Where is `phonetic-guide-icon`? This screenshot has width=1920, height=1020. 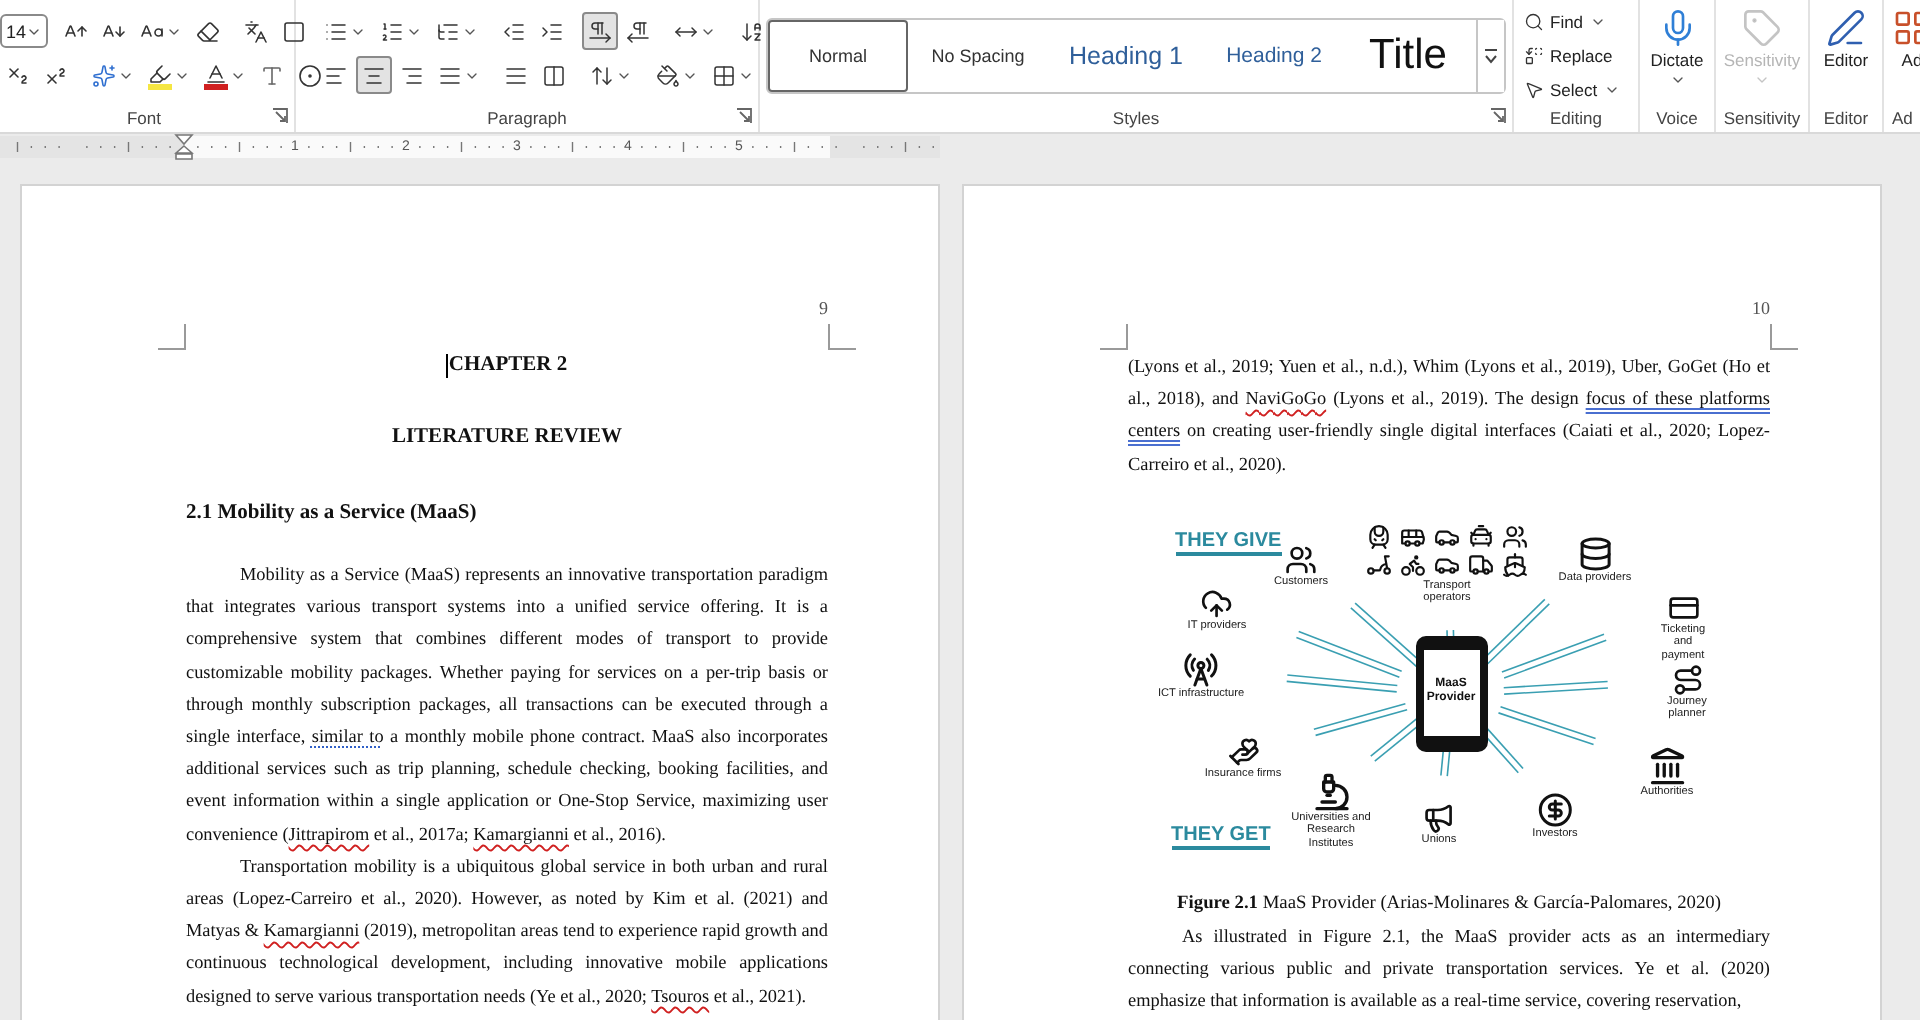
phonetic-guide-icon is located at coordinates (256, 31).